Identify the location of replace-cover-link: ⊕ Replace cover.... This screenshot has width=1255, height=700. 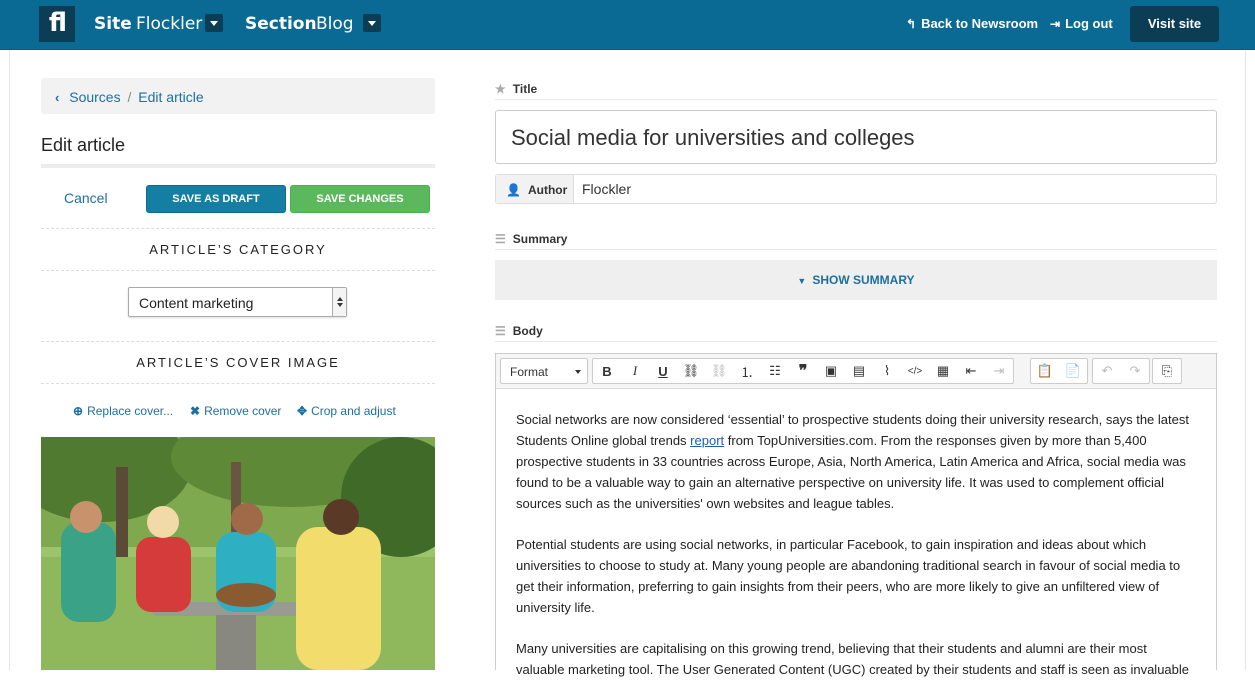
(123, 411).